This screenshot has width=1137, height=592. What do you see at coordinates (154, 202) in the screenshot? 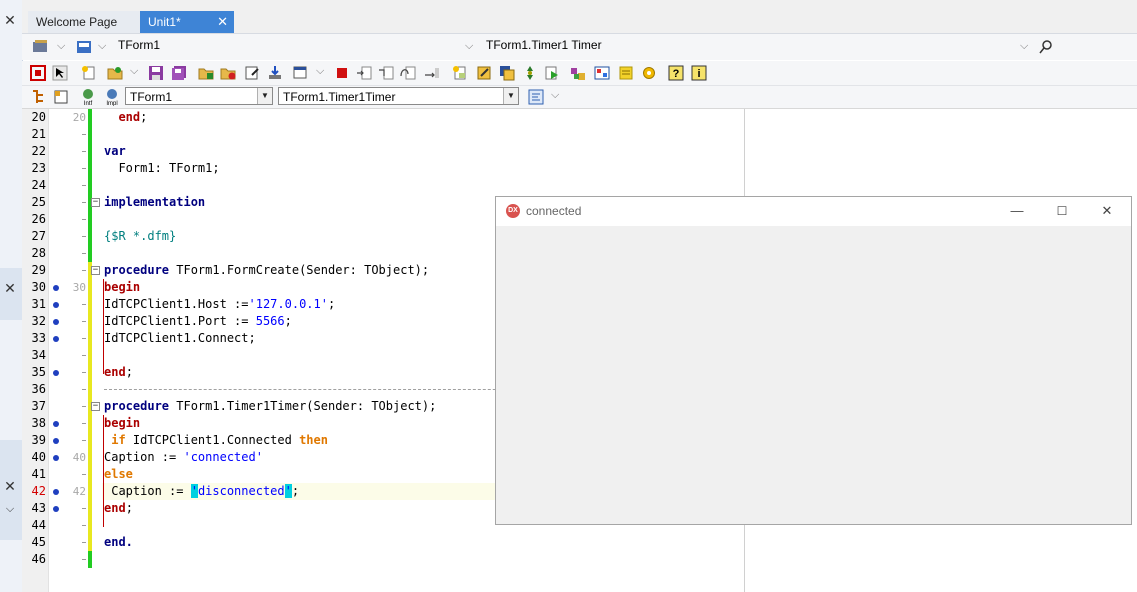
I see `code-line: implementation` at bounding box center [154, 202].